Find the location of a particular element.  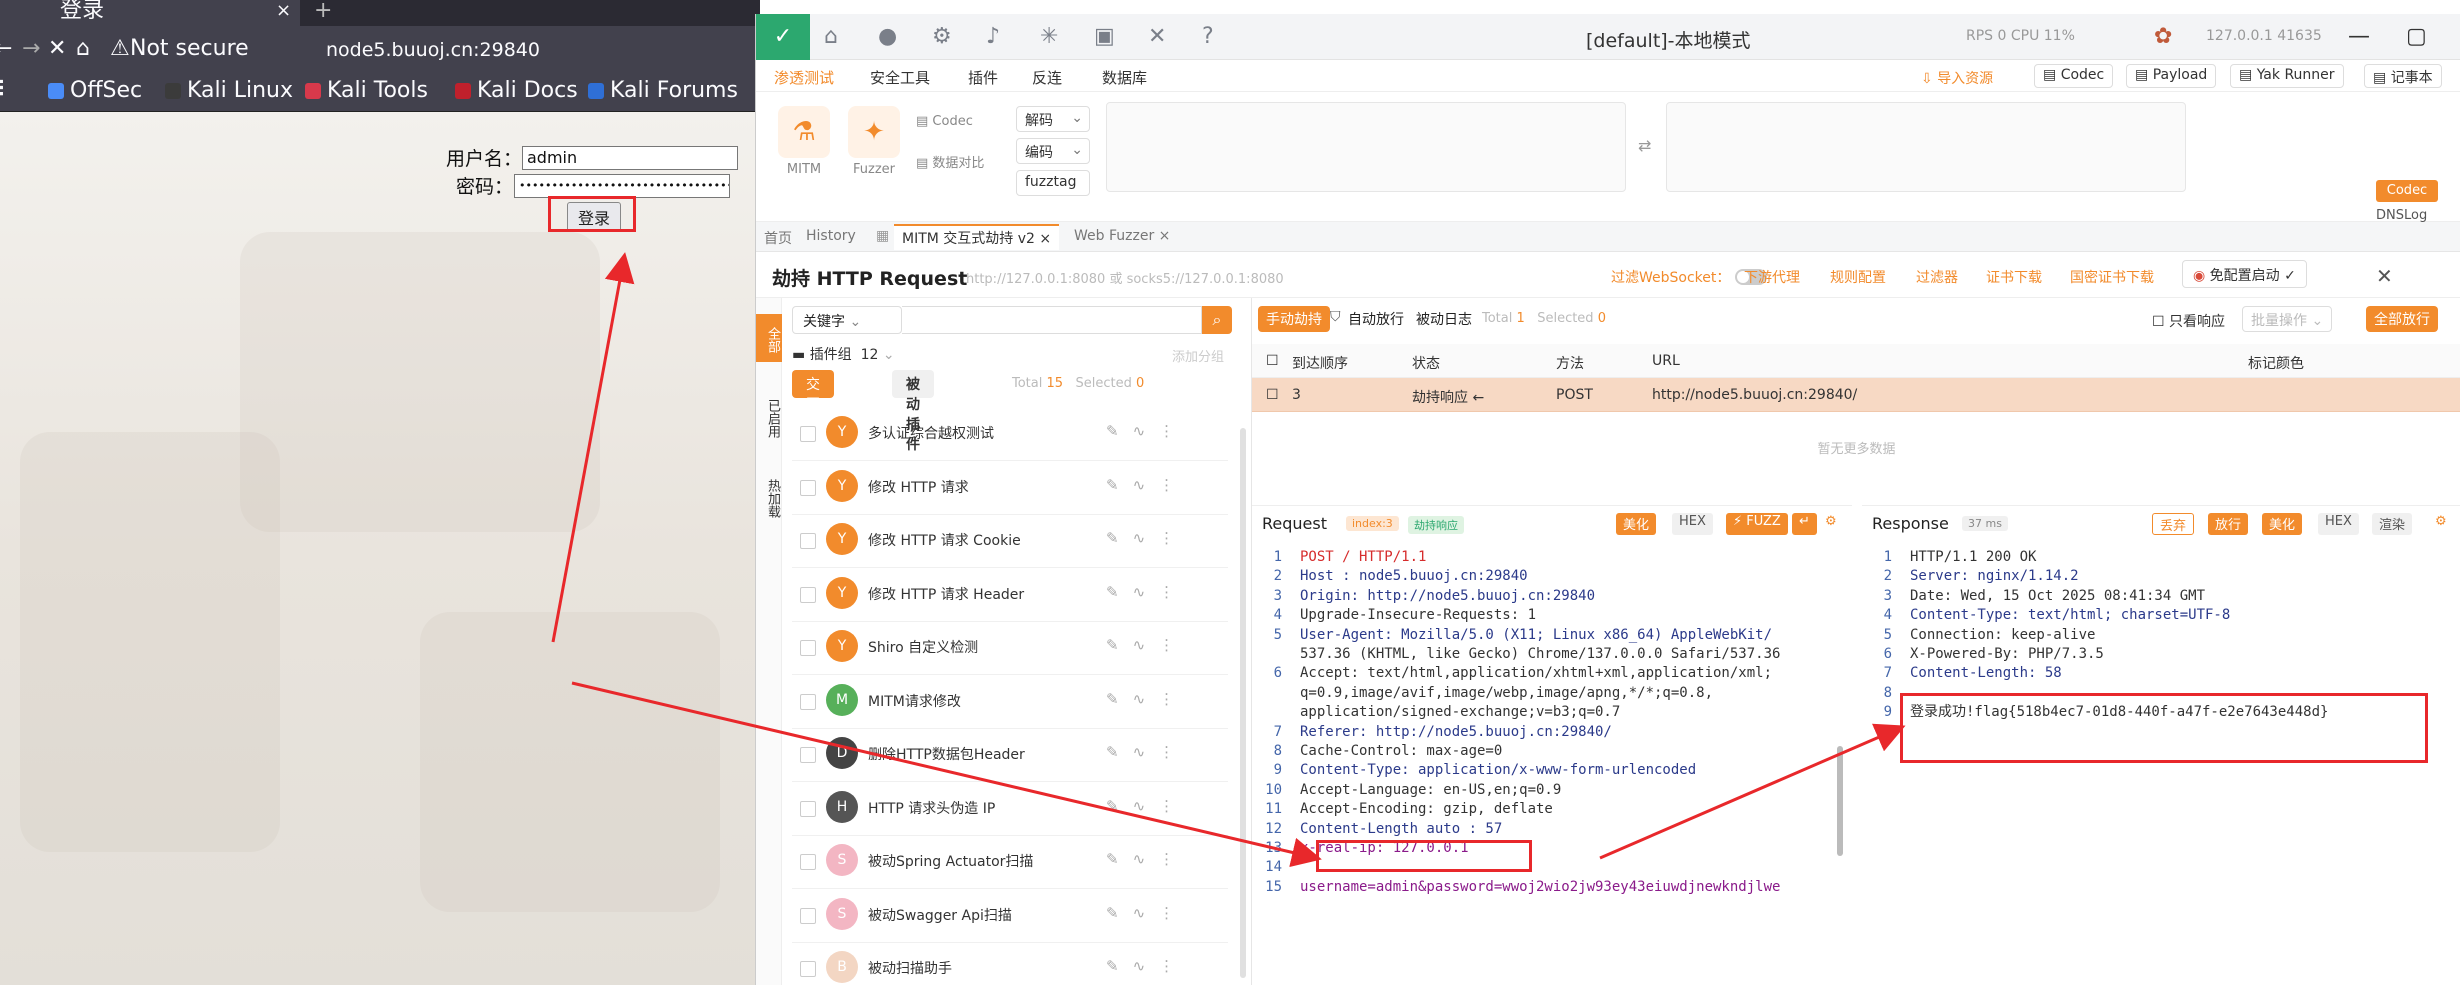

bell-icon: ♪ is located at coordinates (993, 36).